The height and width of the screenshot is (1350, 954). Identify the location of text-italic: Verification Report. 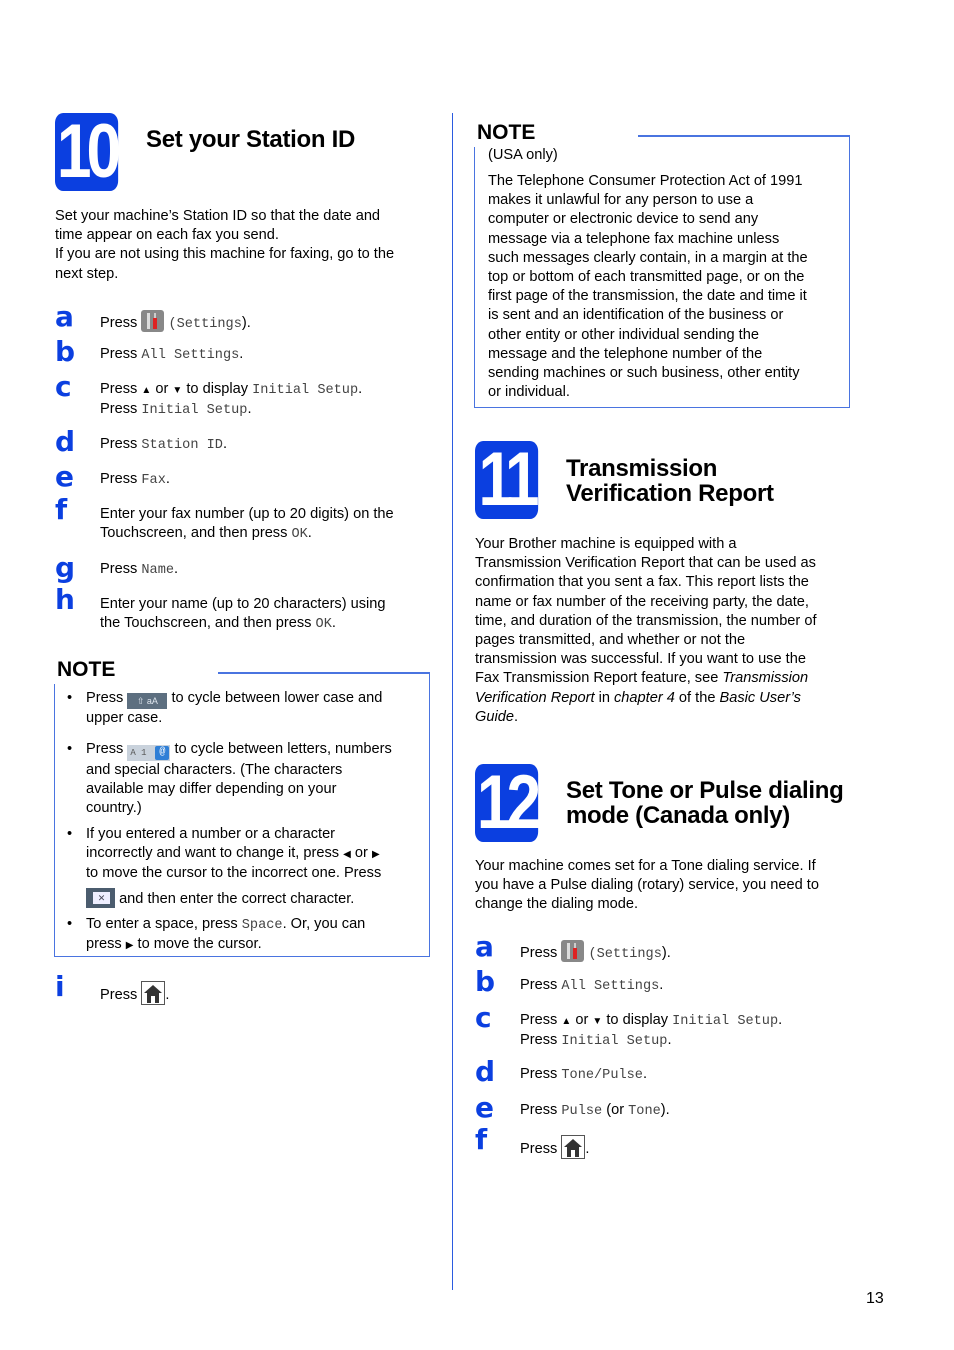
(535, 697).